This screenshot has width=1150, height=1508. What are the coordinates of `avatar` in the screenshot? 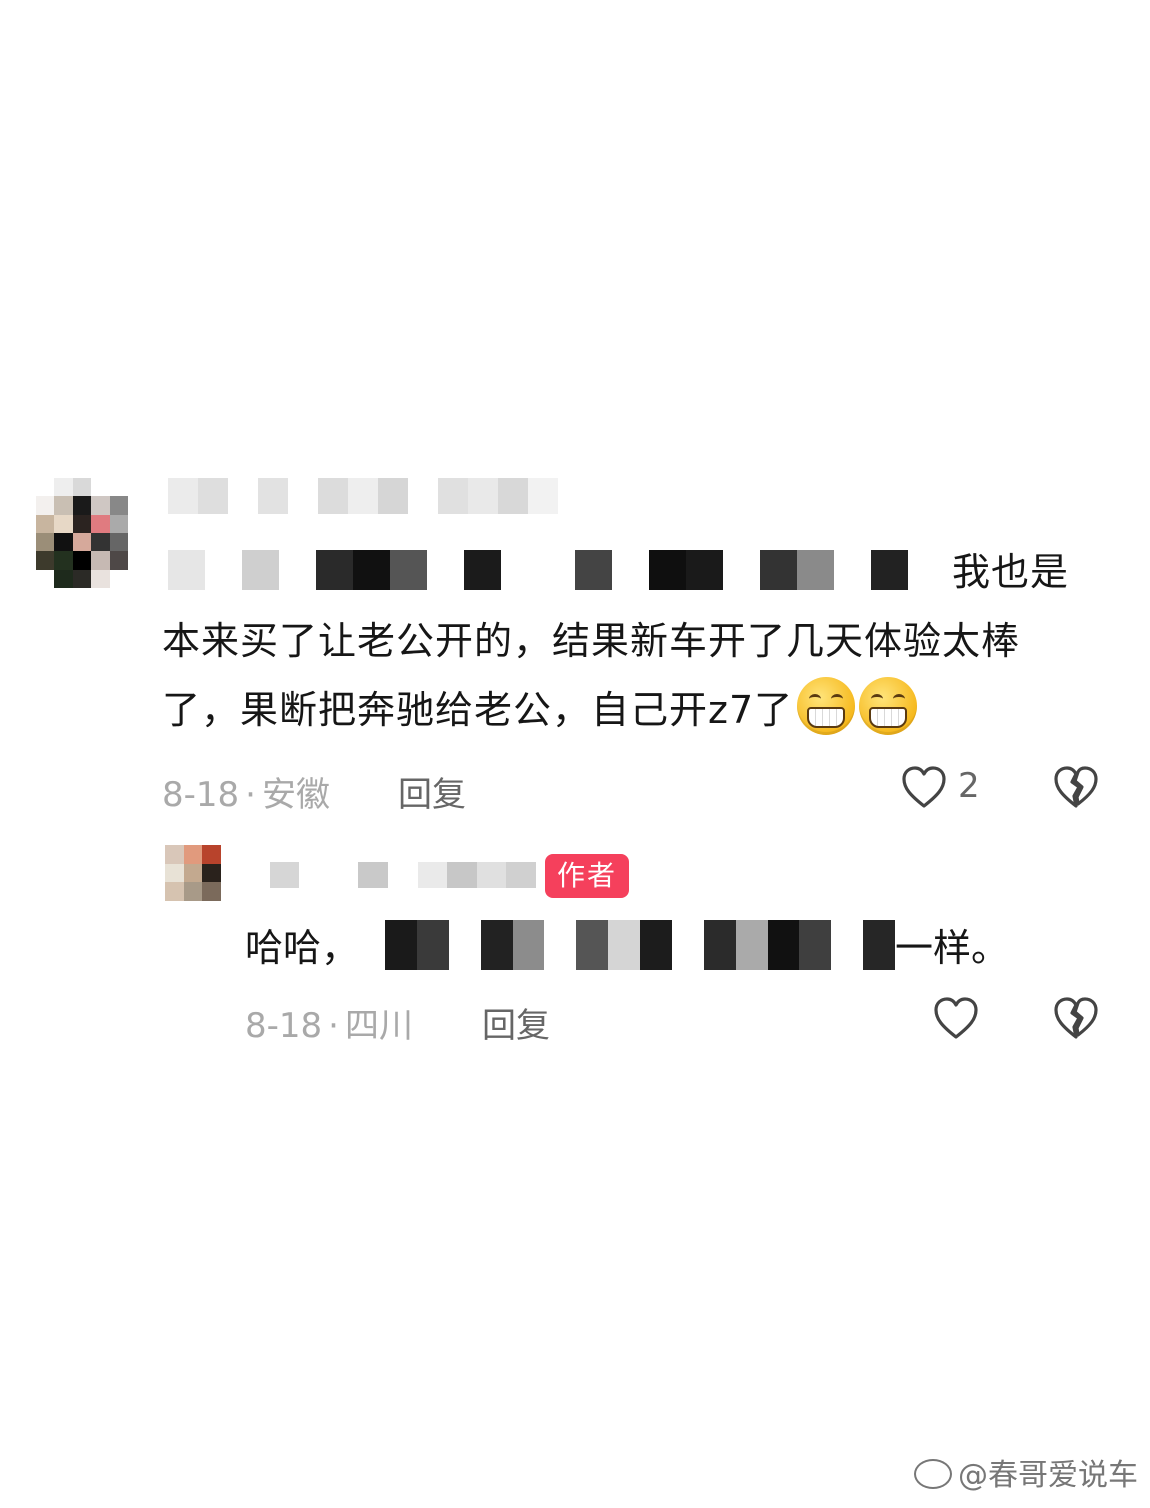 It's located at (82, 533).